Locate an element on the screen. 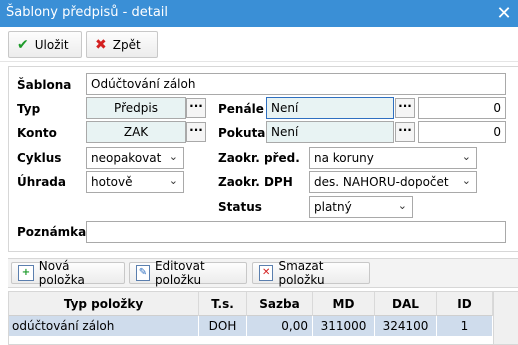 The image size is (518, 345). edit-item-button: ✎ Editovat položku is located at coordinates (188, 273).